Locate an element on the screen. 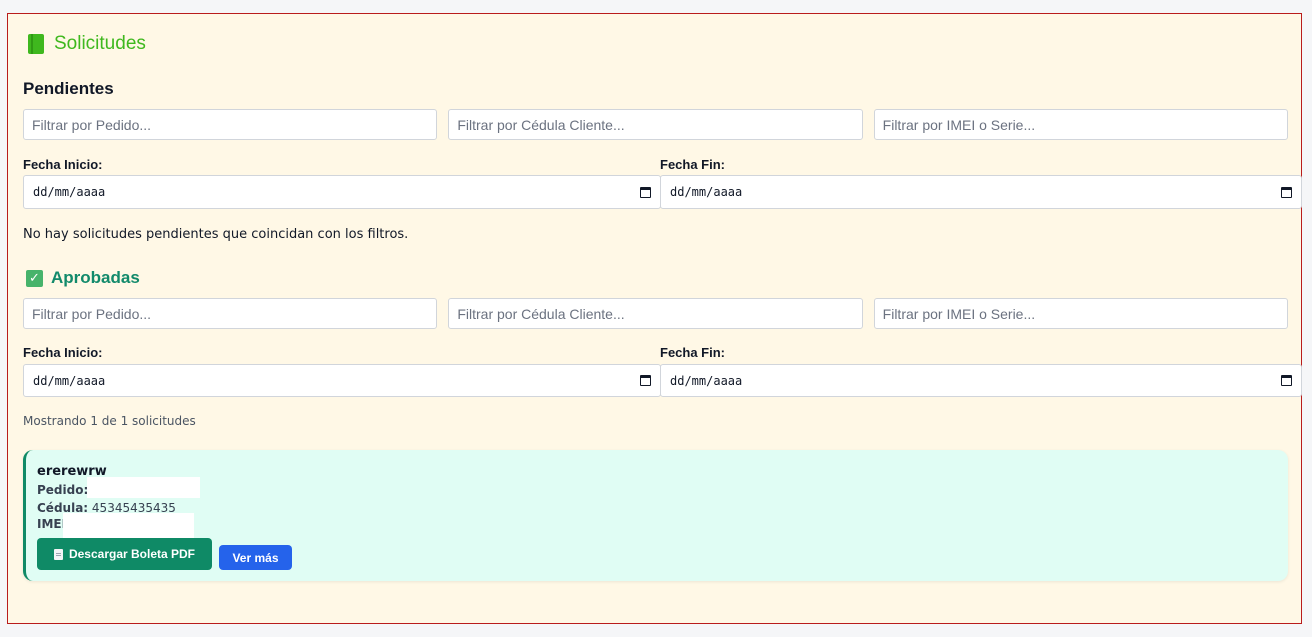  aprobadas-heading: Aprobadas is located at coordinates (95, 277).